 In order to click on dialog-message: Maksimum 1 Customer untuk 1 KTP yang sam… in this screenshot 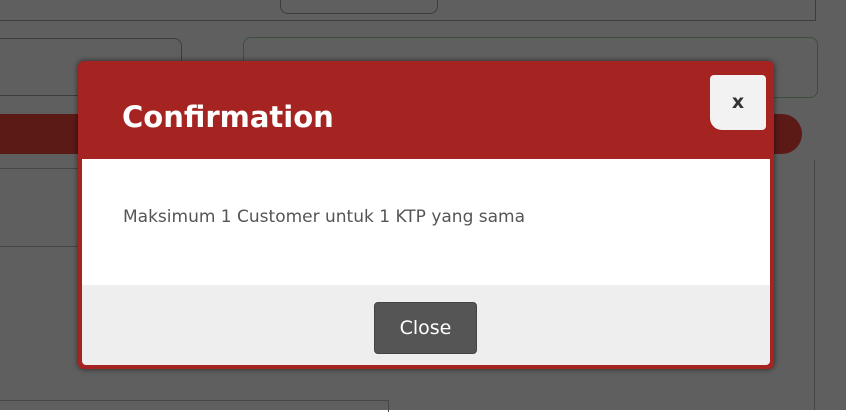, I will do `click(324, 217)`.